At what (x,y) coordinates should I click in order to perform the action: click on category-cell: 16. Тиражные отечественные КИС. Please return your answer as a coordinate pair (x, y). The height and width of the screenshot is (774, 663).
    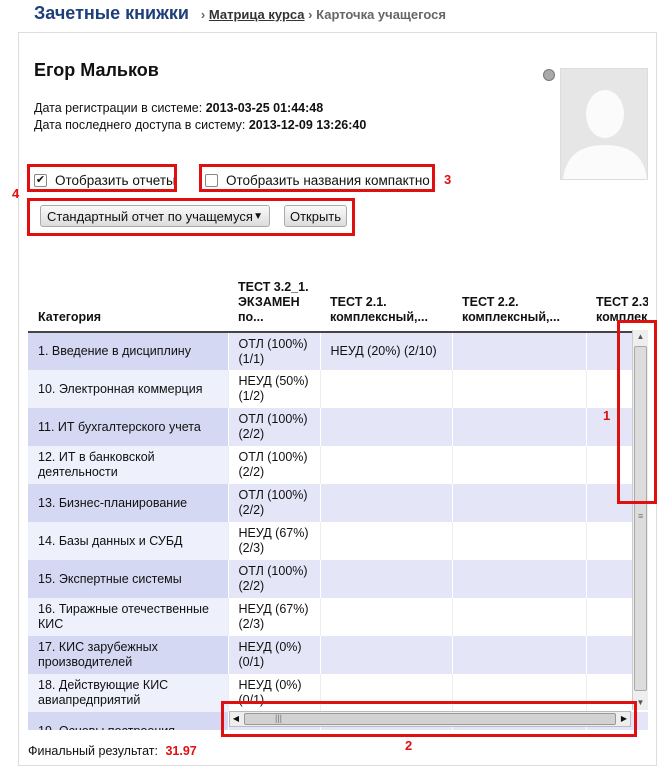
    Looking at the image, I should click on (128, 617).